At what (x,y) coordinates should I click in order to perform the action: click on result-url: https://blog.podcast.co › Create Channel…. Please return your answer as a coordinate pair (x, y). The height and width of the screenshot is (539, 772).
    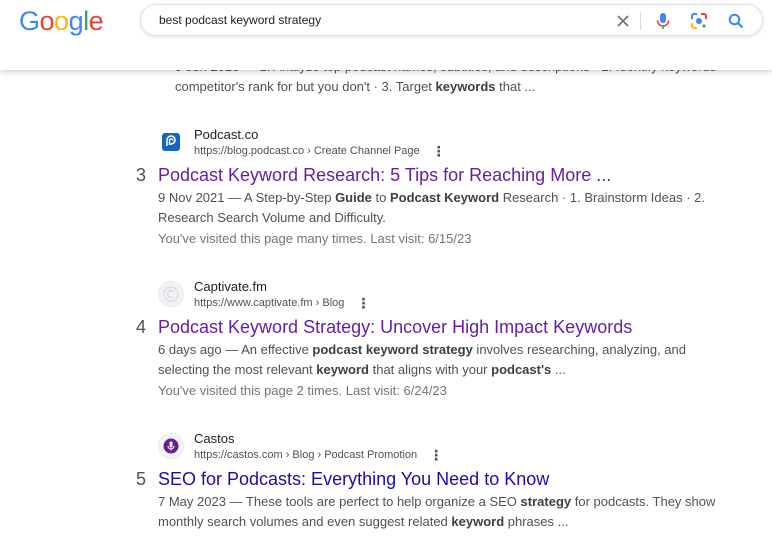
    Looking at the image, I should click on (320, 151).